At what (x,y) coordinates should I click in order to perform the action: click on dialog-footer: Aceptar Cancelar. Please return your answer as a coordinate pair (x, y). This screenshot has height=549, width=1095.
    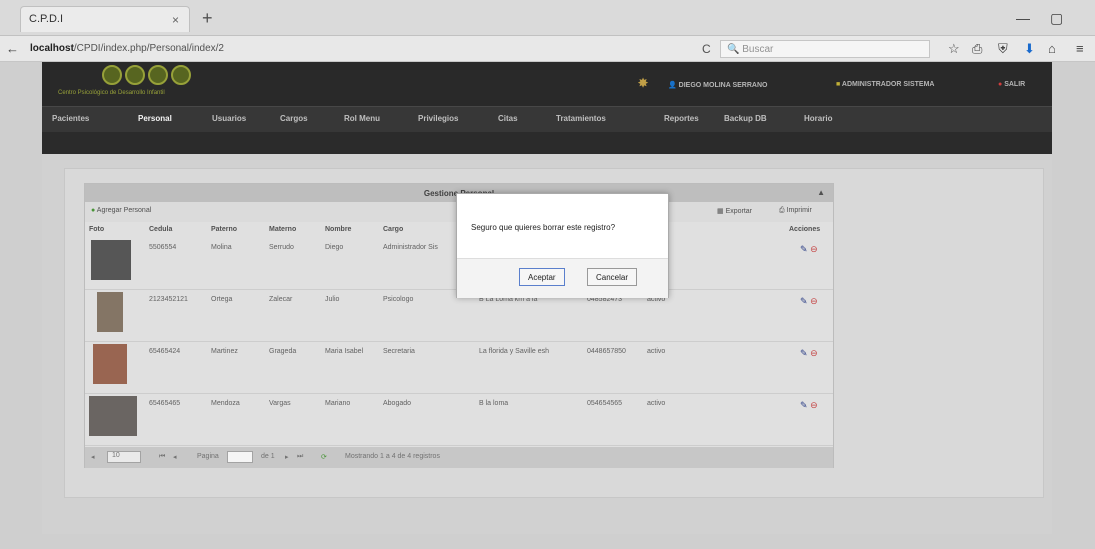
    Looking at the image, I should click on (562, 278).